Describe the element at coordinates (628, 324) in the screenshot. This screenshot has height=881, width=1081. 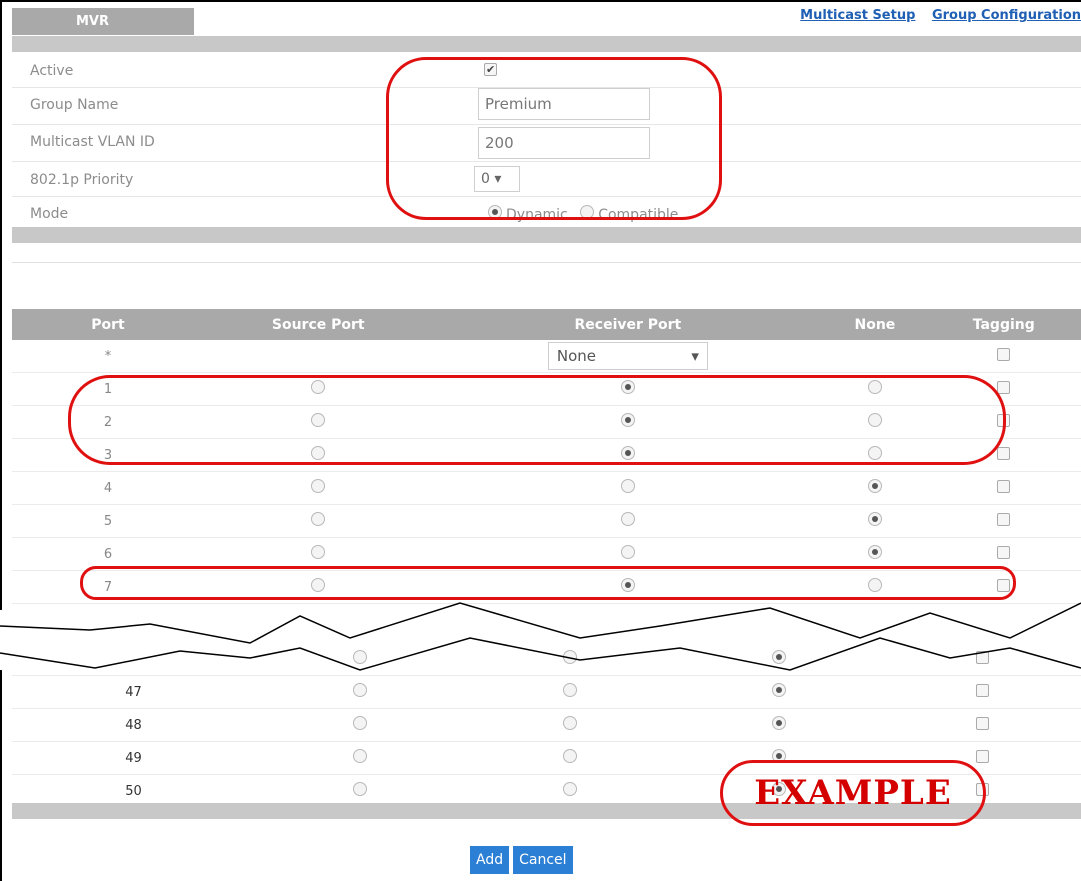
I see `col-receiver-port: Receiver Port` at that location.